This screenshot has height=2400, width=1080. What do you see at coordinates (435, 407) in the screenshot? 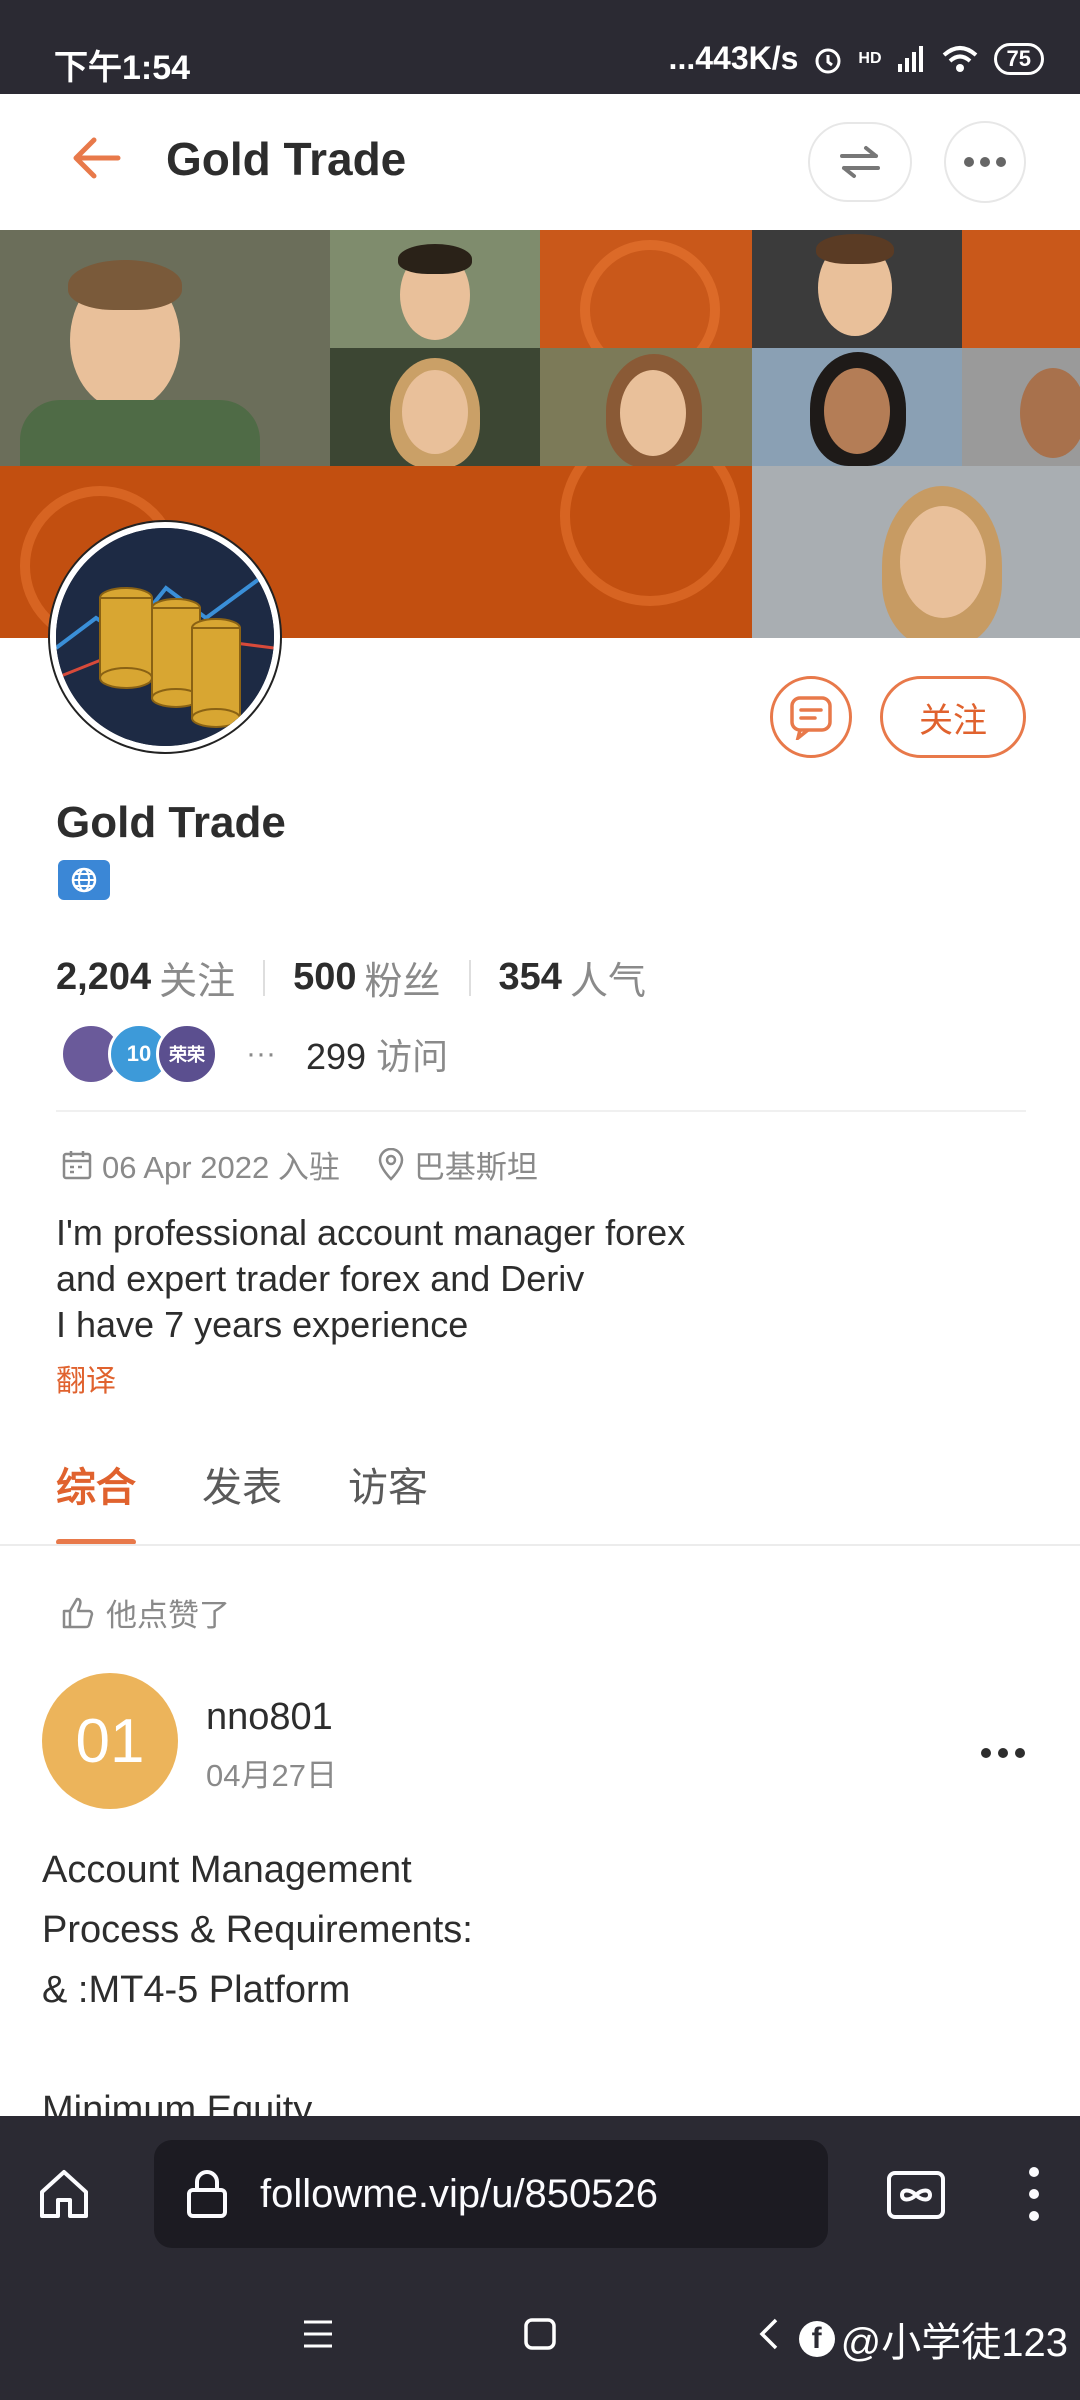
I see `banner-photo-woman-blonde` at bounding box center [435, 407].